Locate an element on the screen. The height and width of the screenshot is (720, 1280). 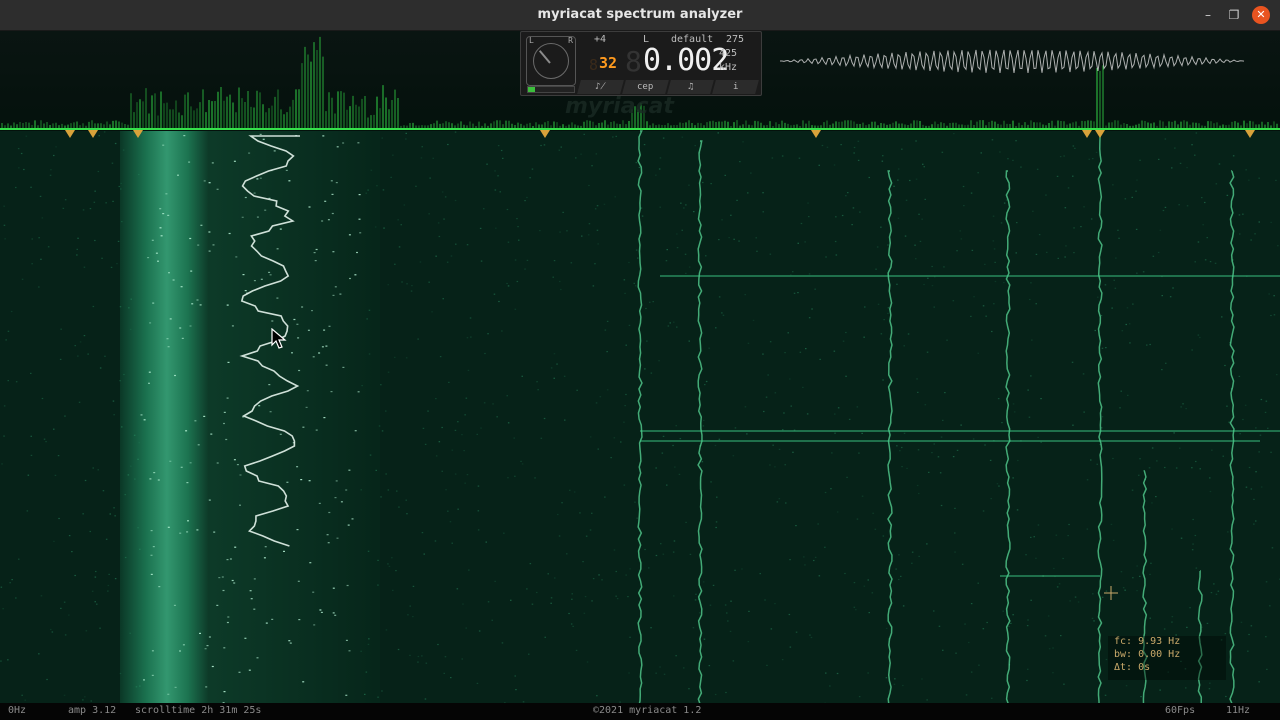
panel-tabs: ♪̸ cep ♫ i is located at coordinates (668, 87).